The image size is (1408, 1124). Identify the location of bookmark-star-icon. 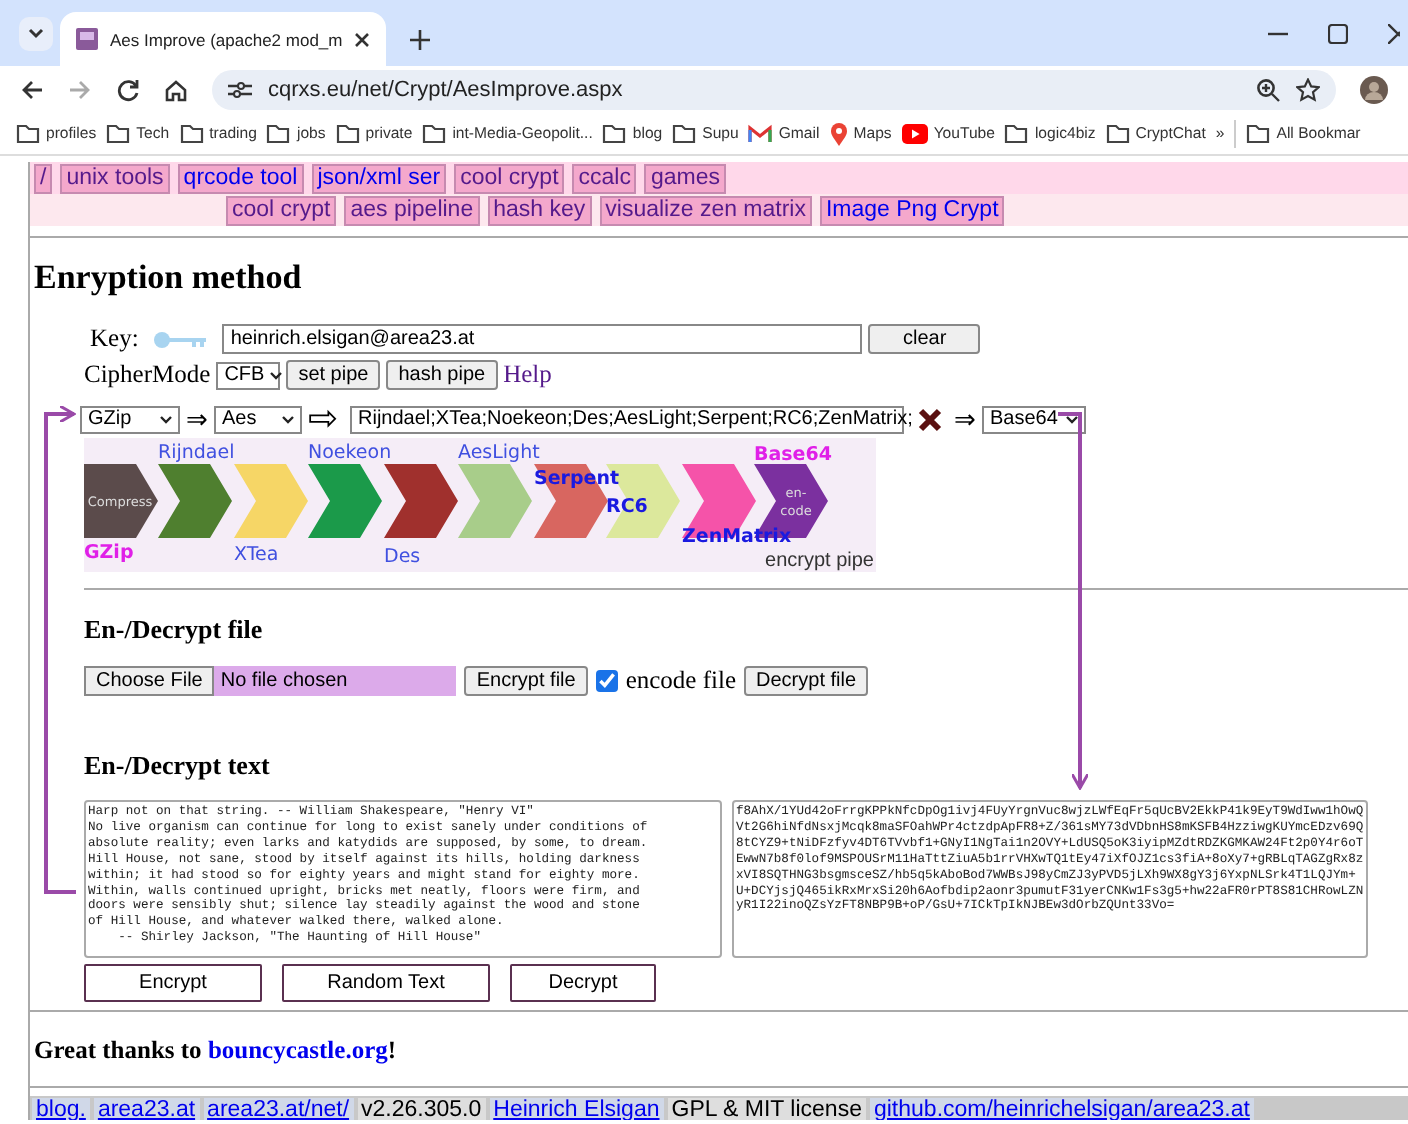
(1308, 89).